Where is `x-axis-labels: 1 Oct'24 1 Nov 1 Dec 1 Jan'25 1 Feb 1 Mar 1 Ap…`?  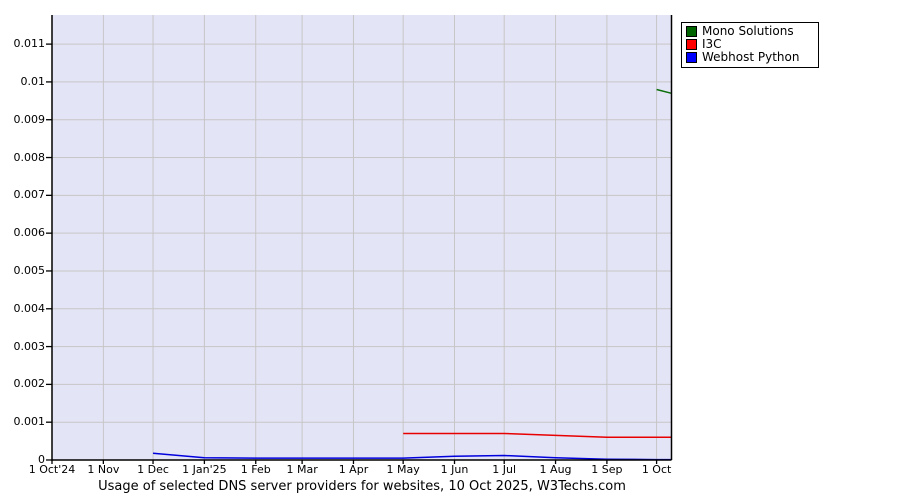 x-axis-labels: 1 Oct'24 1 Nov 1 Dec 1 Jan'25 1 Feb 1 Mar 1 Ap… is located at coordinates (450, 470).